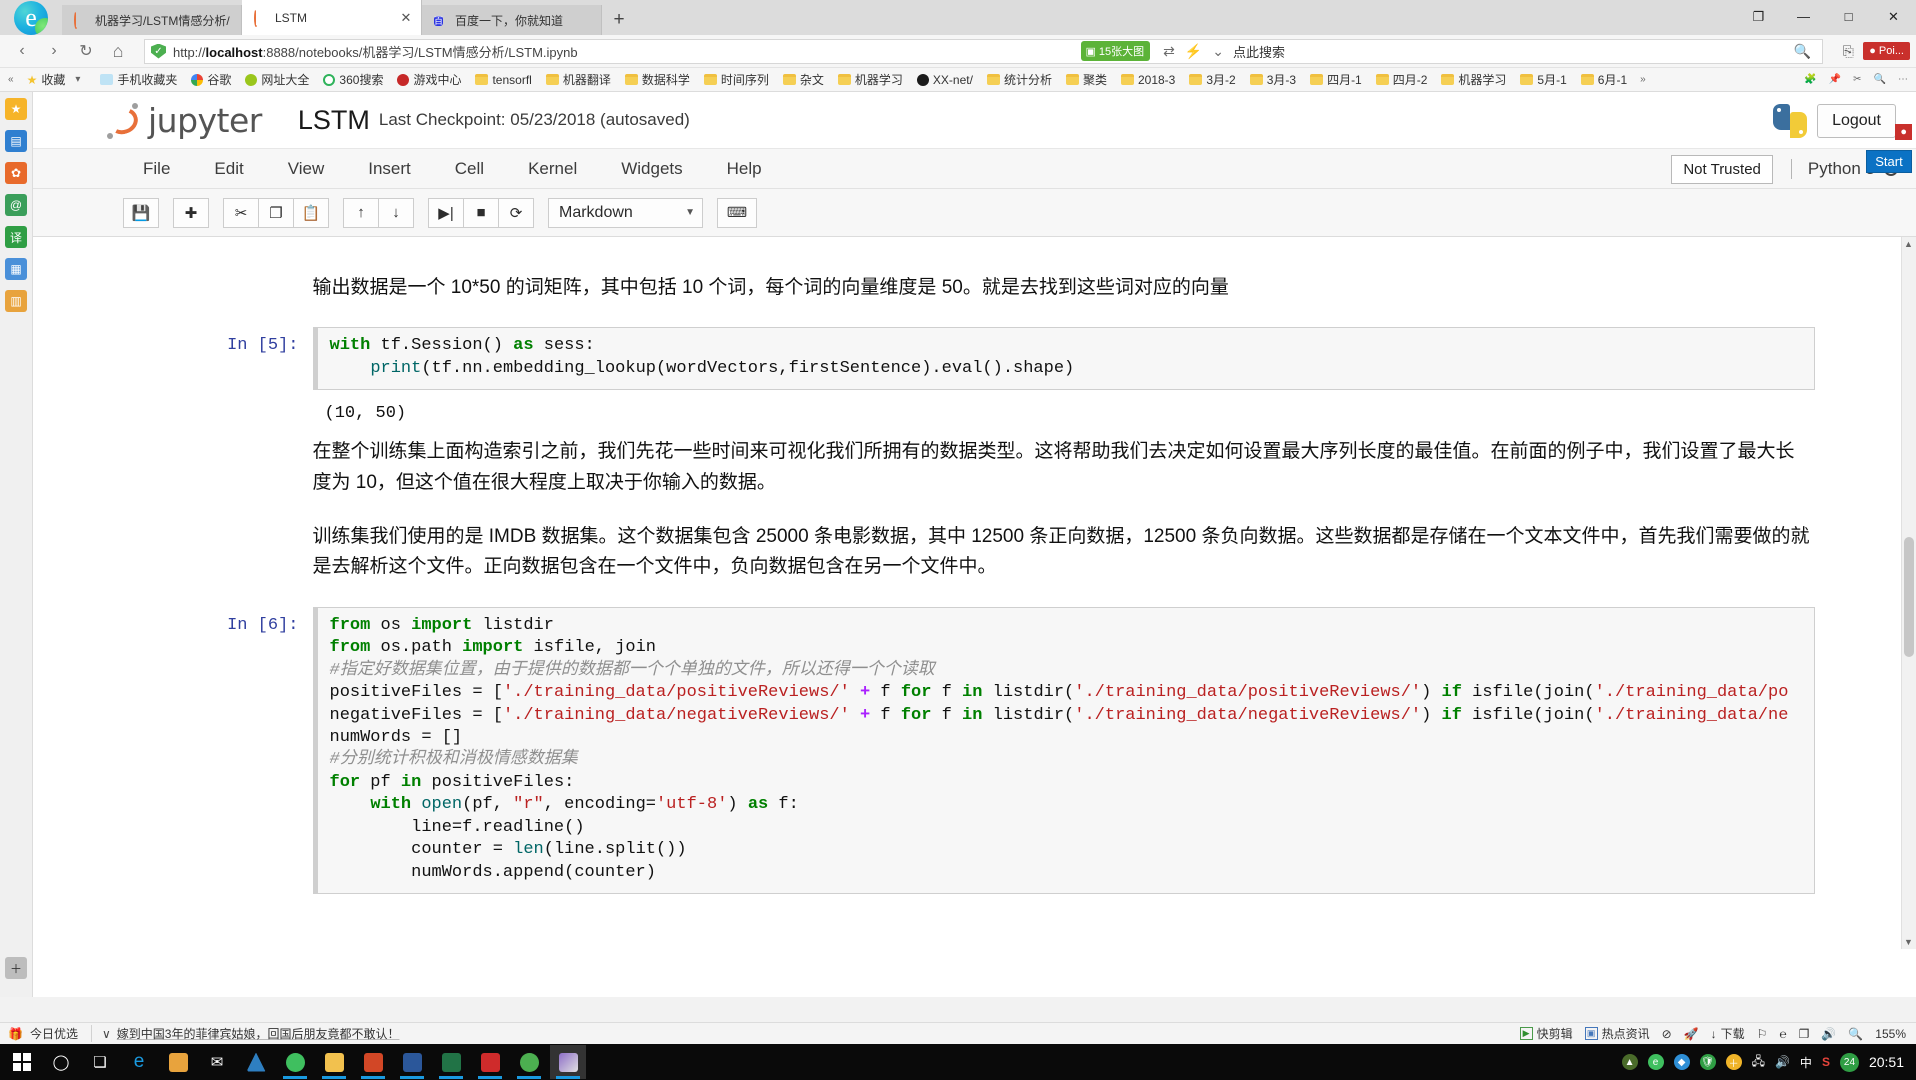  What do you see at coordinates (412, 1062) in the screenshot?
I see `word-icon` at bounding box center [412, 1062].